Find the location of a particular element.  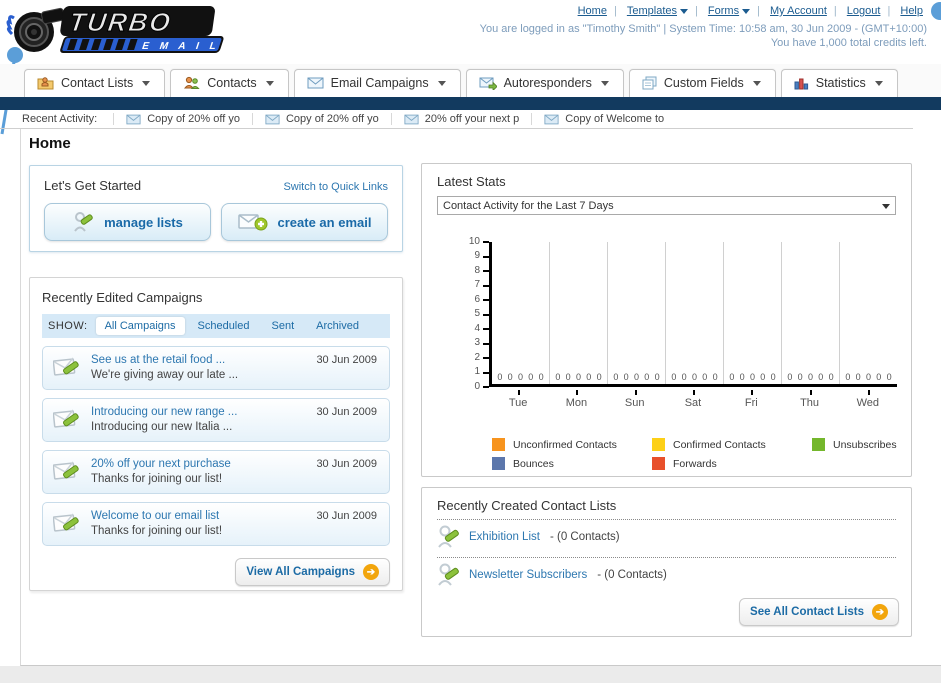

envelope-plus-icon is located at coordinates (252, 222).